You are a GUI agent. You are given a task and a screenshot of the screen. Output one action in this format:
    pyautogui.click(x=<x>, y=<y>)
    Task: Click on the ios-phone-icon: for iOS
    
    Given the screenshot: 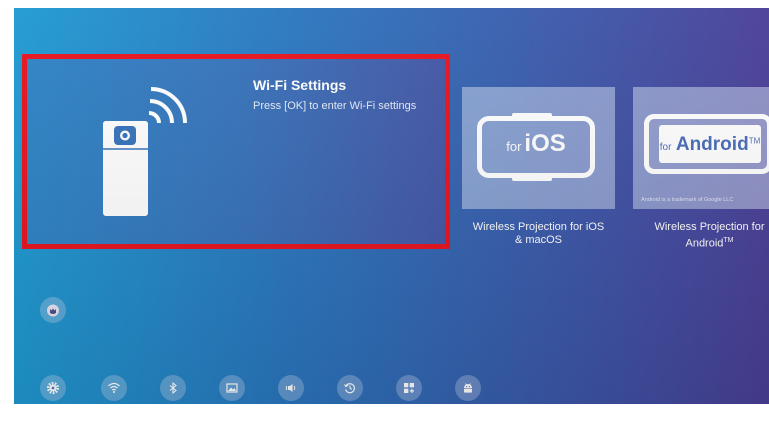 What is the action you would take?
    pyautogui.click(x=536, y=147)
    